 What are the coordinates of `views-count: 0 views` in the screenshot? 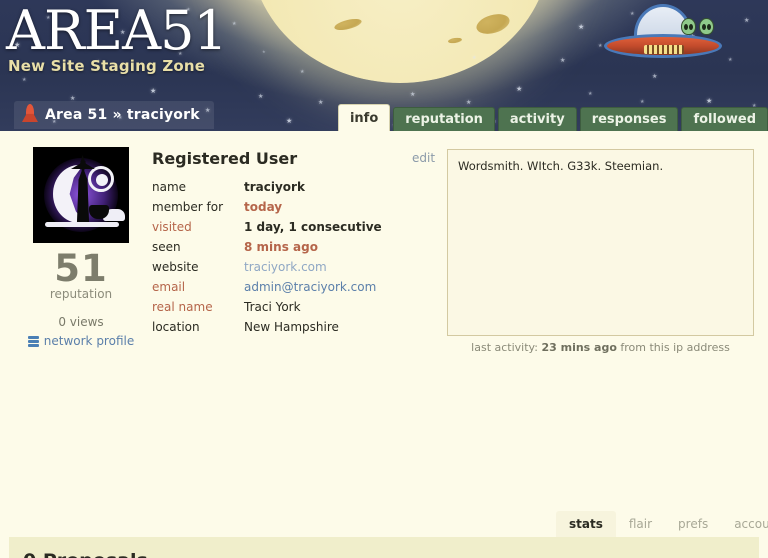 It's located at (81, 322).